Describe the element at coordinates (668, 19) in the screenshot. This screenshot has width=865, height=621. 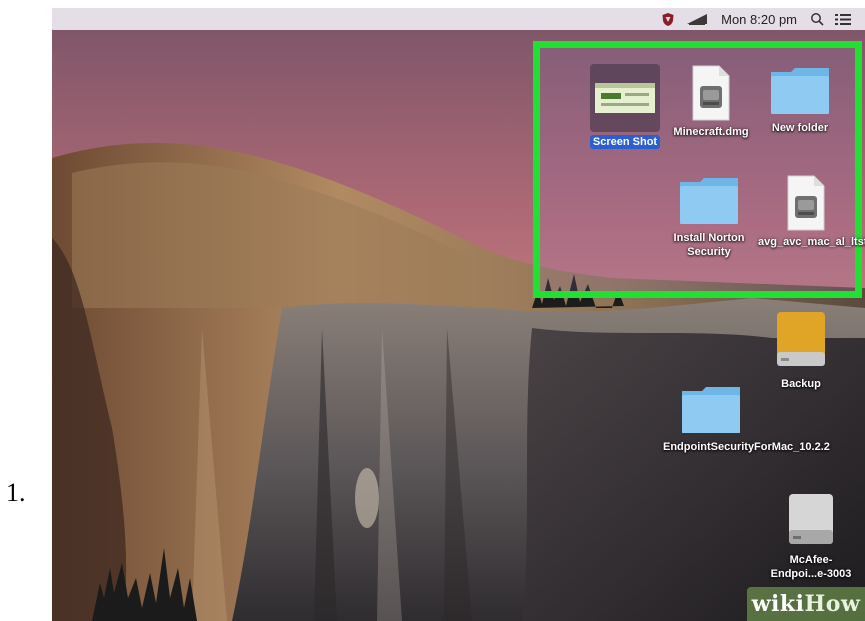
I see `shield-icon` at that location.